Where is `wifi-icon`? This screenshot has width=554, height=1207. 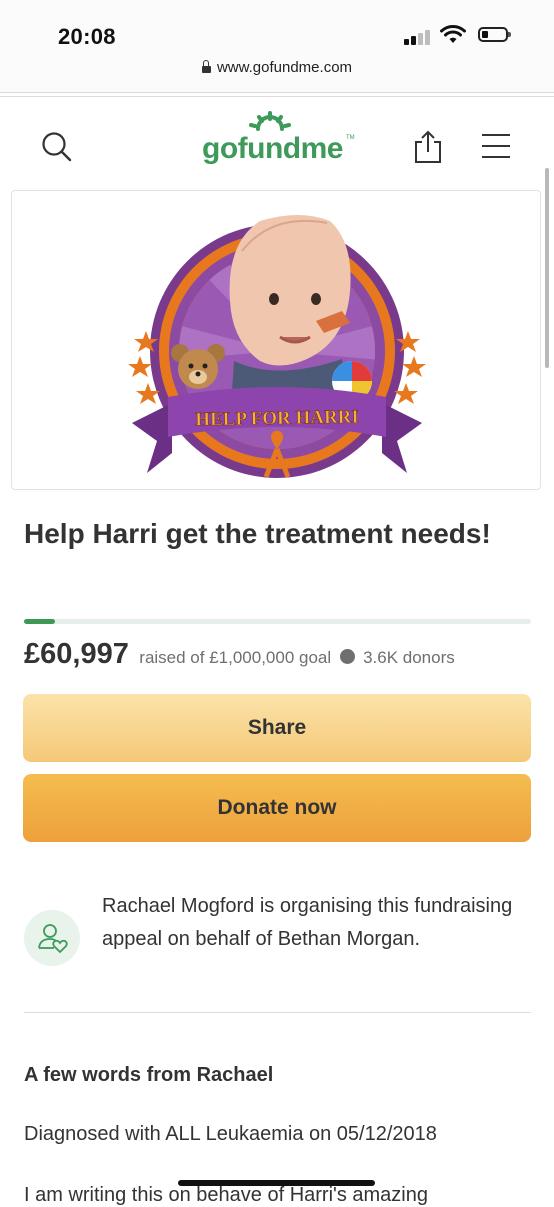 wifi-icon is located at coordinates (453, 34).